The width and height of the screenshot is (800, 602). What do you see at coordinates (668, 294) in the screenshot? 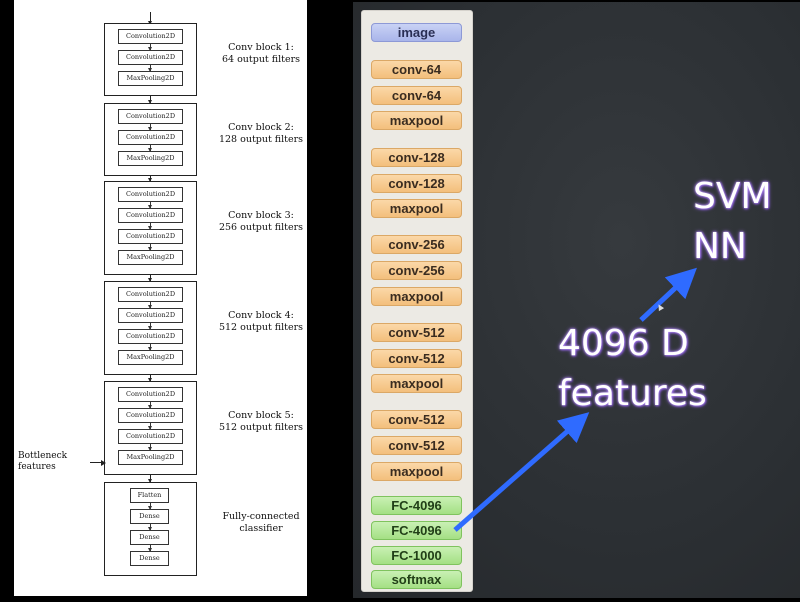
I see `classifier-arrow` at bounding box center [668, 294].